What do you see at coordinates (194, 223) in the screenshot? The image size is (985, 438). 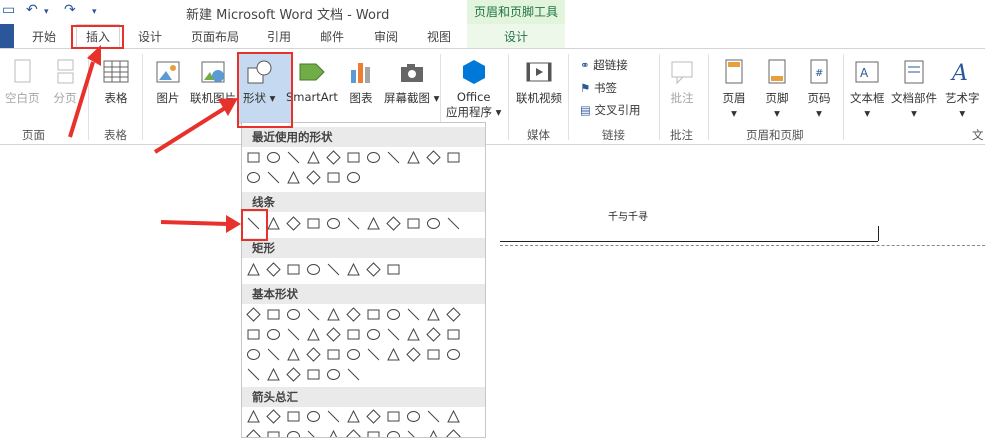 I see `arrow-to-line` at bounding box center [194, 223].